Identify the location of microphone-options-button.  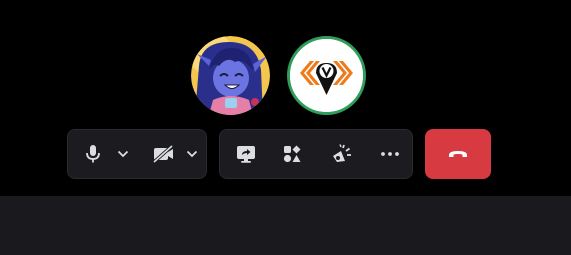
(123, 154).